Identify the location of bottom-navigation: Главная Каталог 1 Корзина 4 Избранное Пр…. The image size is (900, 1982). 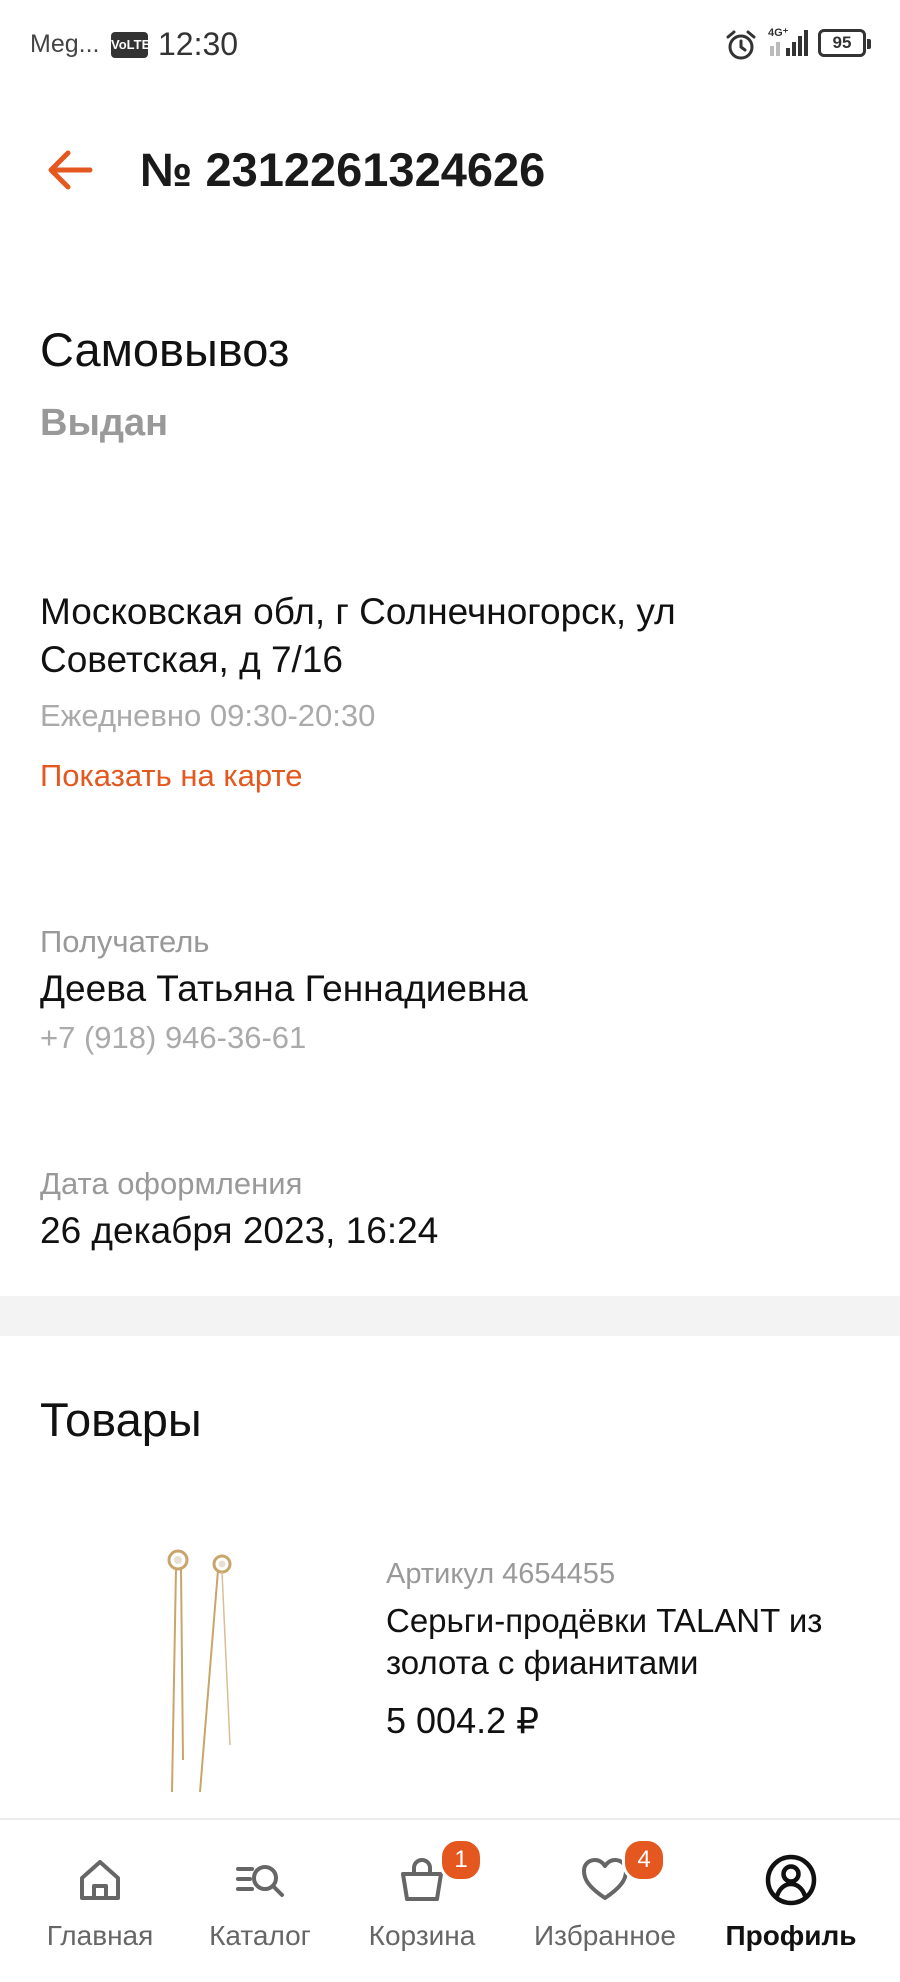
(450, 1900).